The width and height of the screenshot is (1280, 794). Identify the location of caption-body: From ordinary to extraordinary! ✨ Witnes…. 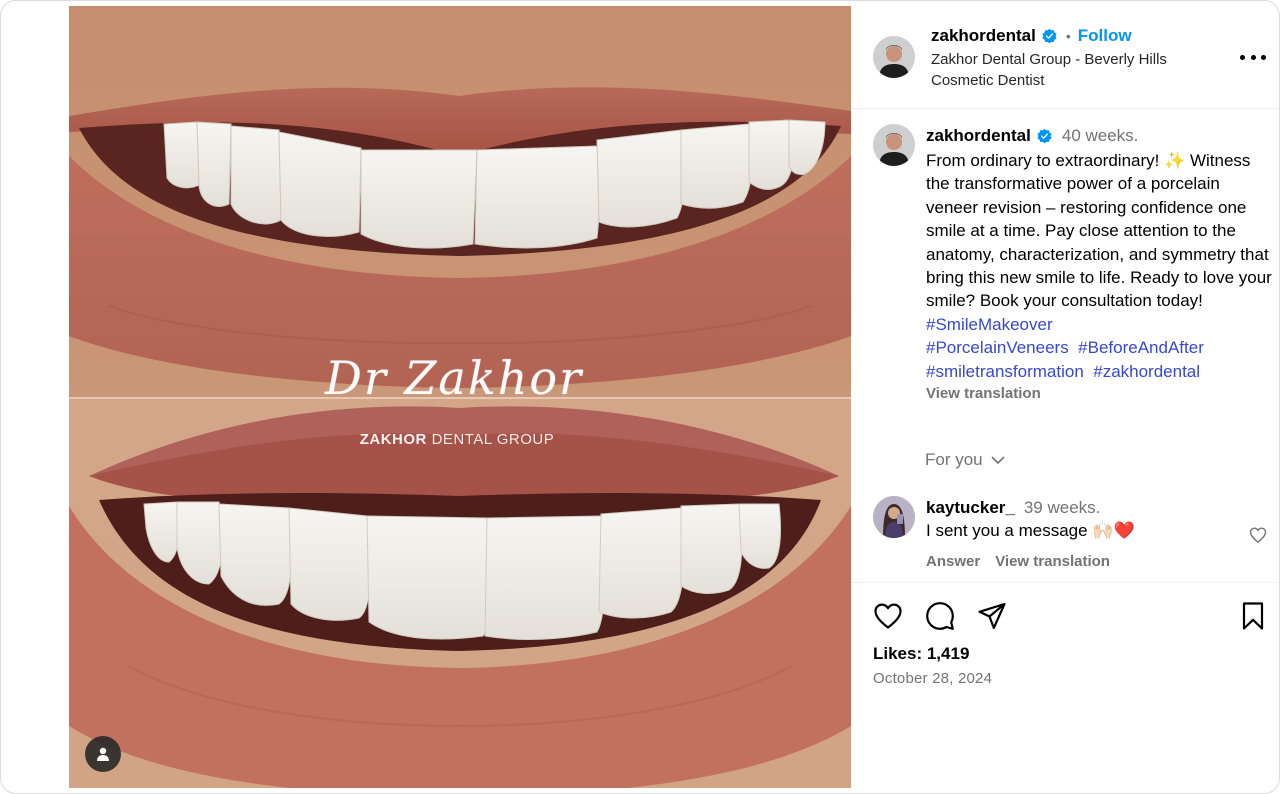
(1099, 231).